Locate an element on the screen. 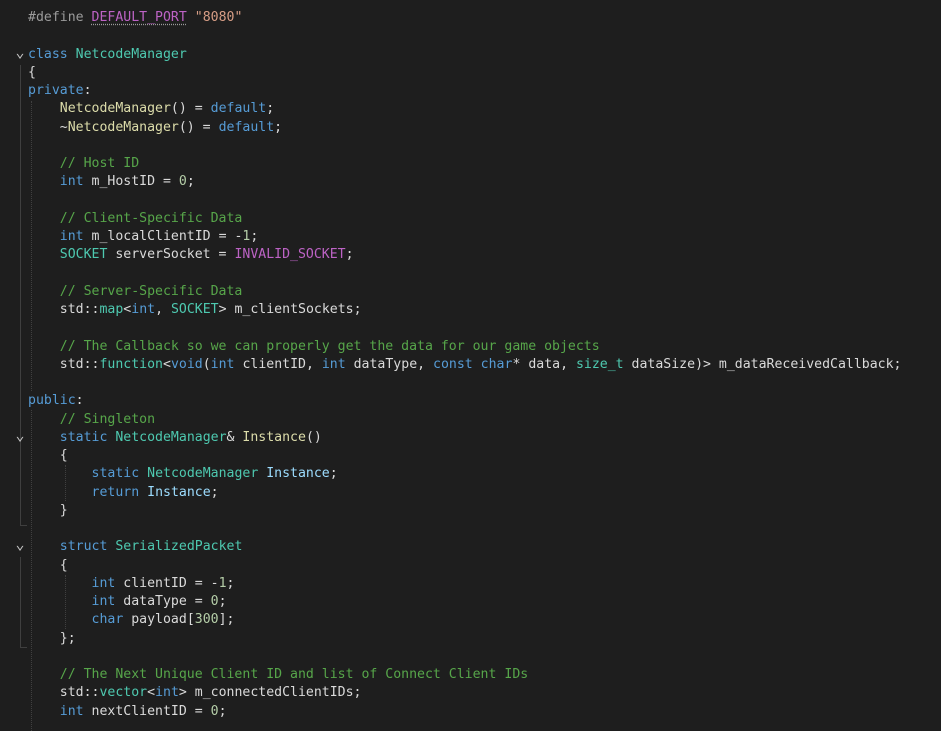 The width and height of the screenshot is (941, 731). code-text: int nextClientID = 0; is located at coordinates (127, 712).